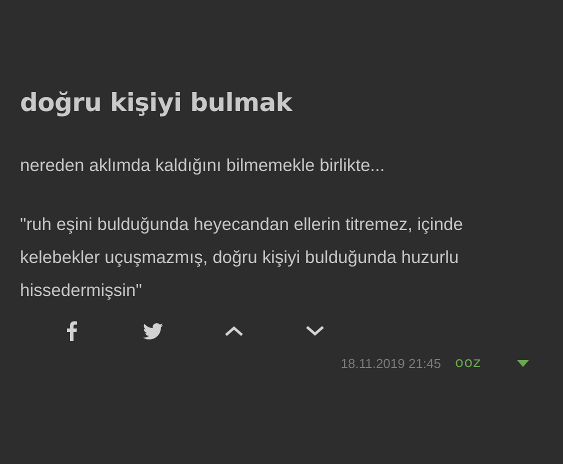  Describe the element at coordinates (468, 363) in the screenshot. I see `author-link: ooz` at that location.